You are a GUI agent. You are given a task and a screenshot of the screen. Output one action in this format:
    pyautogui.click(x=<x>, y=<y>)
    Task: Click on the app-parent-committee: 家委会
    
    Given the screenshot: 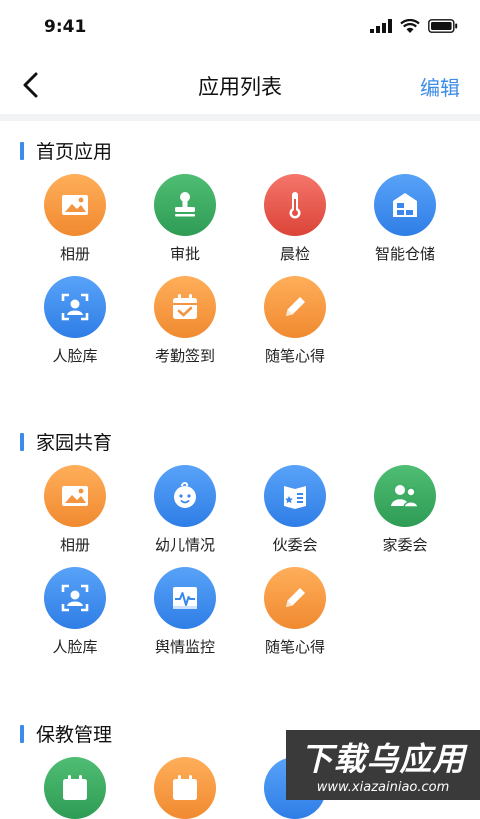 What is the action you would take?
    pyautogui.click(x=405, y=510)
    